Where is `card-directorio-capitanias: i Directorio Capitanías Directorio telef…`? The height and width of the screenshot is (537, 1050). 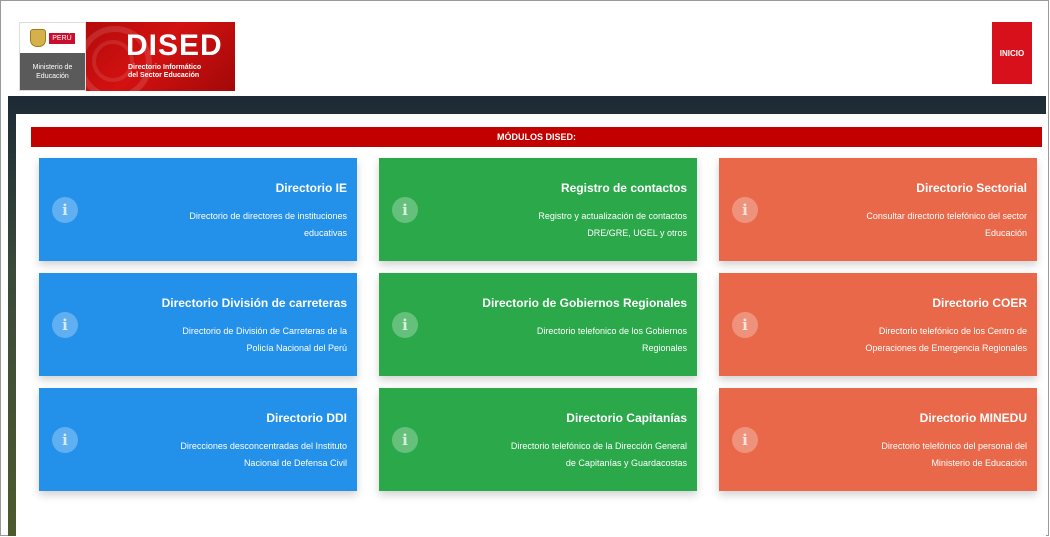
card-directorio-capitanias: i Directorio Capitanías Directorio telef… is located at coordinates (538, 439).